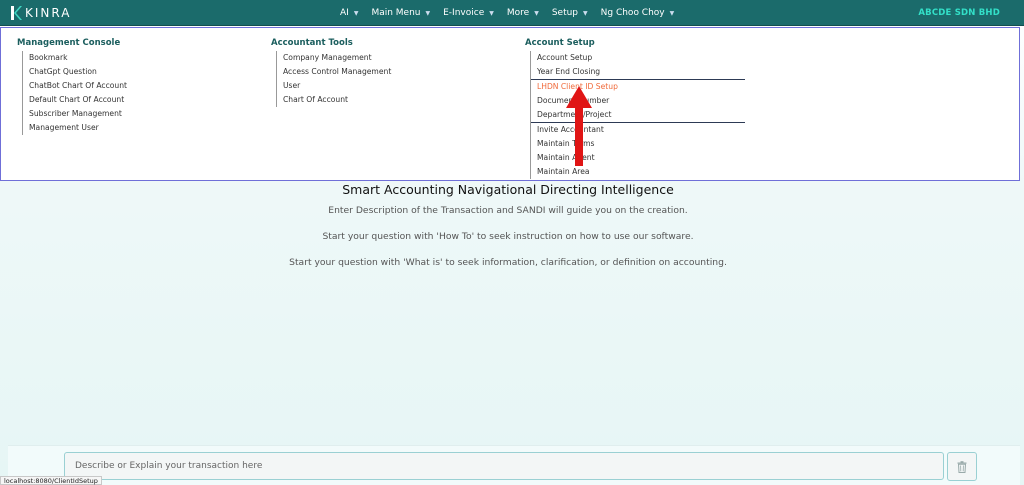  I want to click on nav-e-invoice-label: E-Invoice, so click(464, 13).